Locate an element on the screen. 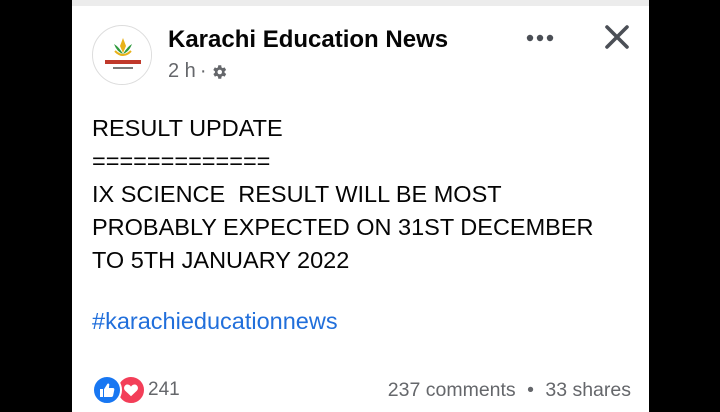 The image size is (720, 412). post-line-1: IX SCIENCE RESULT WILL BE MOST is located at coordinates (297, 194).